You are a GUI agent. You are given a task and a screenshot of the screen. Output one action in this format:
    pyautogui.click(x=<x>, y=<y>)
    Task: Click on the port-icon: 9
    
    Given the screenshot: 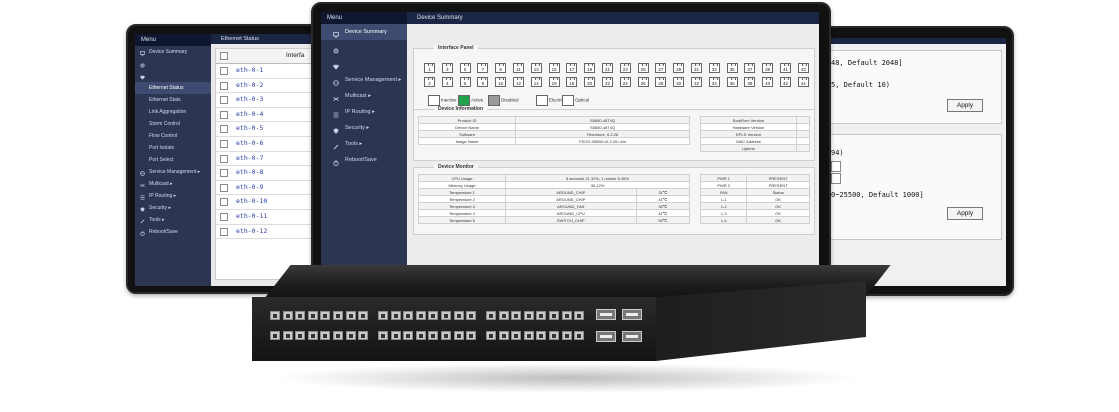 What is the action you would take?
    pyautogui.click(x=501, y=68)
    